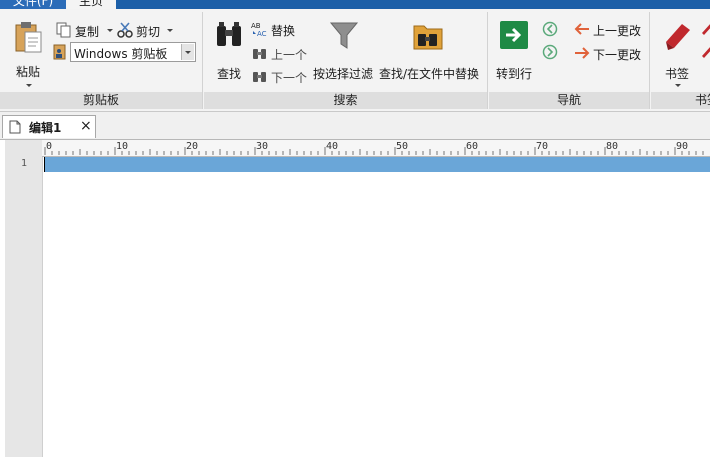 The width and height of the screenshot is (710, 457). I want to click on close-icon: ×, so click(86, 126).